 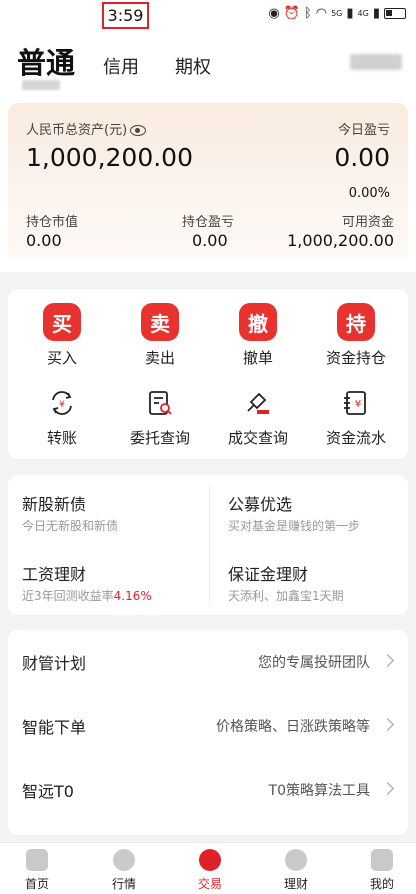 What do you see at coordinates (125, 15) in the screenshot?
I see `status-time: 3:59` at bounding box center [125, 15].